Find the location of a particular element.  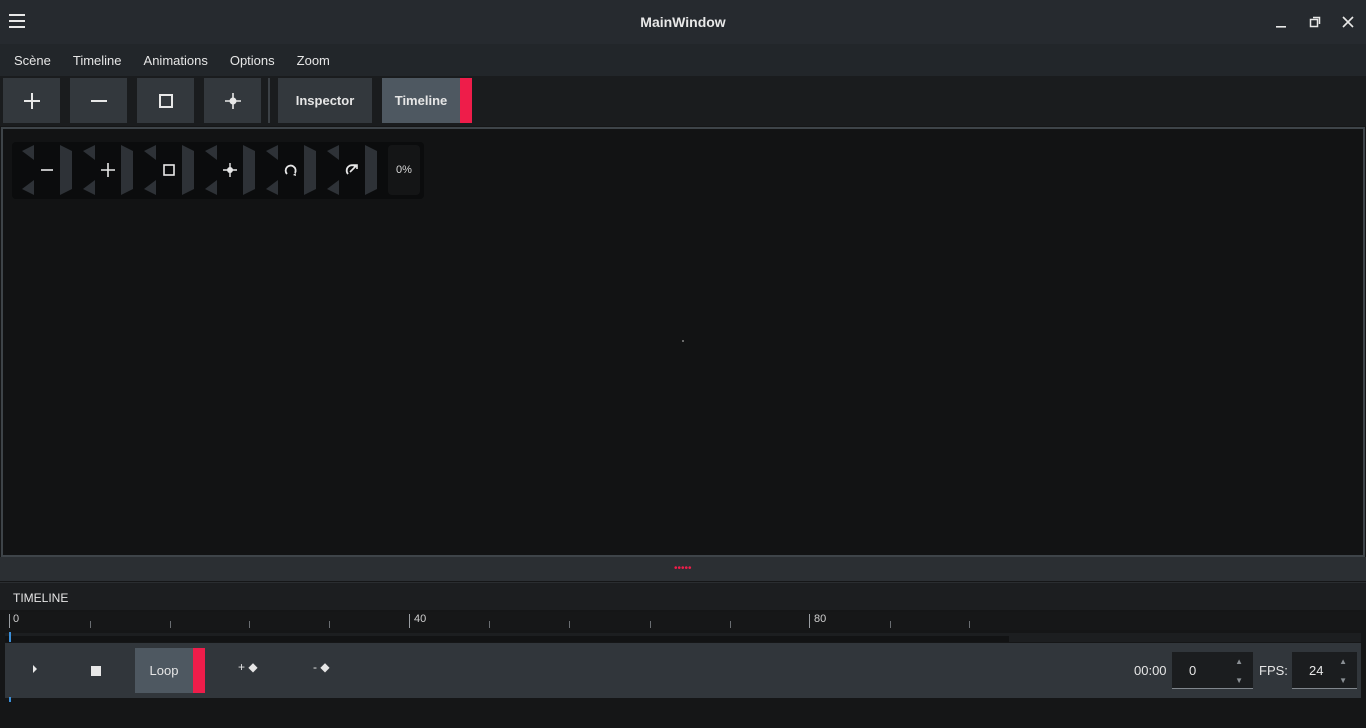

menu-options: Options is located at coordinates (252, 60).